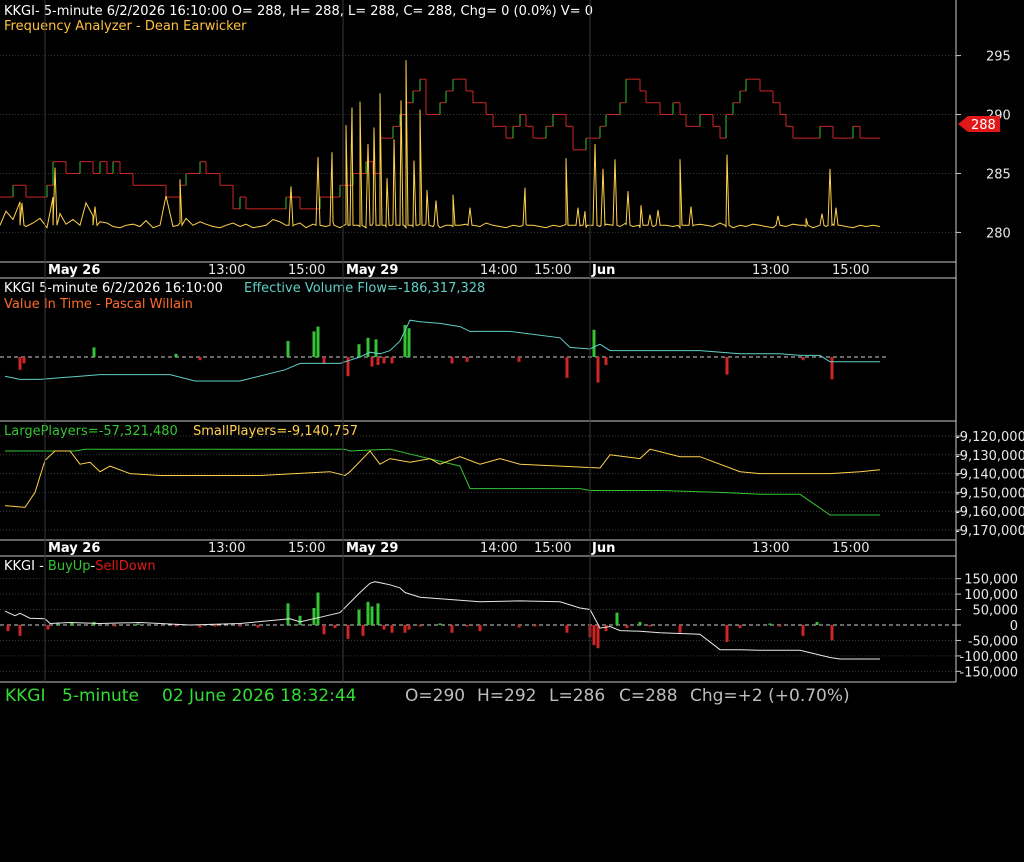 The height and width of the screenshot is (862, 1024). Describe the element at coordinates (498, 548) in the screenshot. I see `svg-text: 14:00` at that location.